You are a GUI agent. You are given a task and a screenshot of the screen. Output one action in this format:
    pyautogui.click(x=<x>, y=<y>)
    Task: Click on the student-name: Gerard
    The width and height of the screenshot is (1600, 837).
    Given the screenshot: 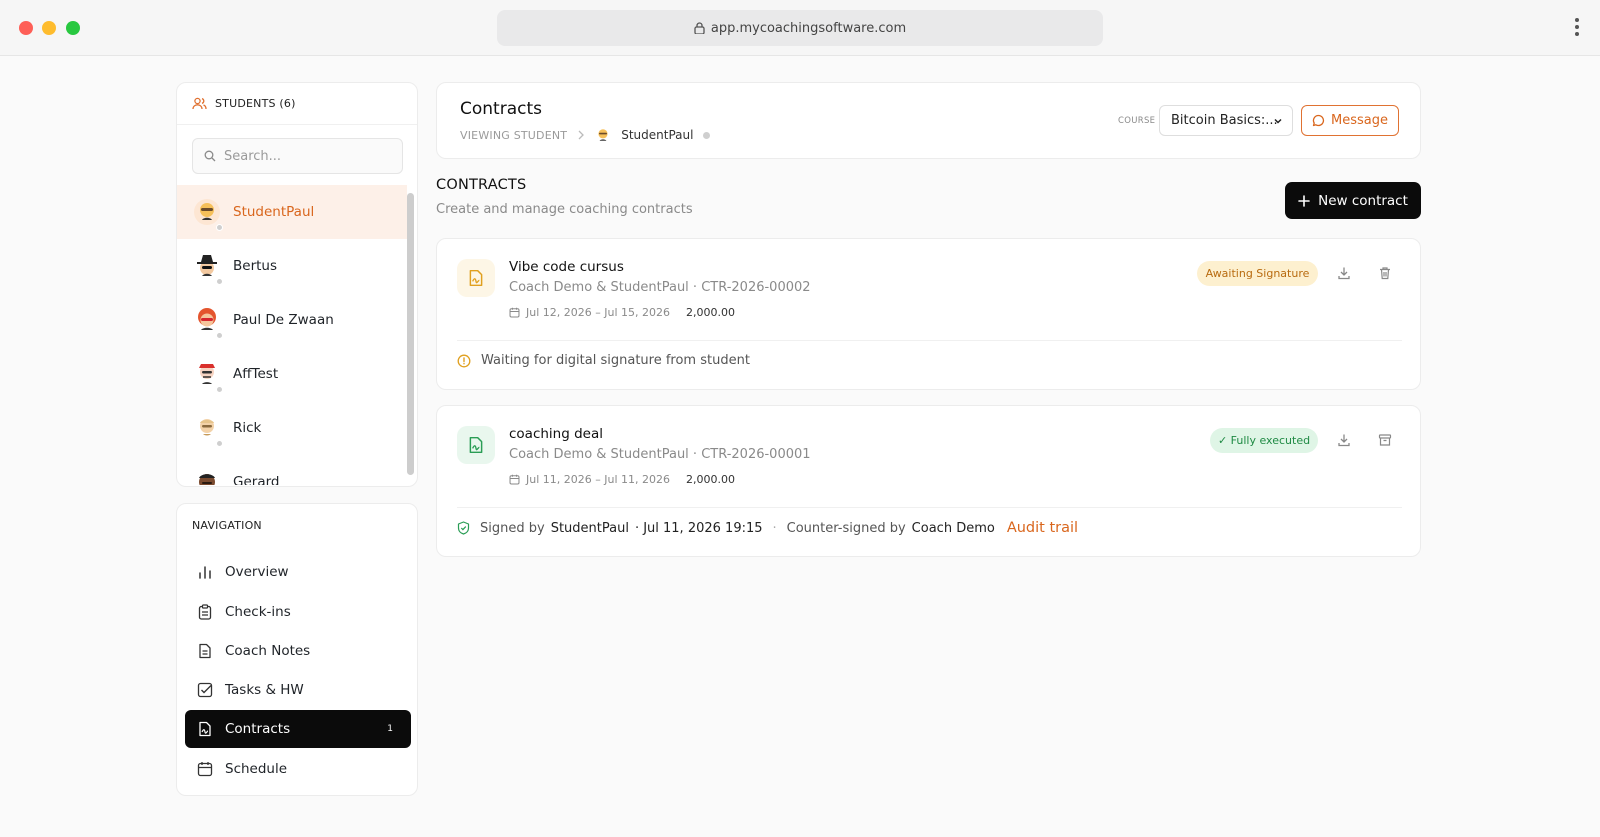 What is the action you would take?
    pyautogui.click(x=256, y=479)
    